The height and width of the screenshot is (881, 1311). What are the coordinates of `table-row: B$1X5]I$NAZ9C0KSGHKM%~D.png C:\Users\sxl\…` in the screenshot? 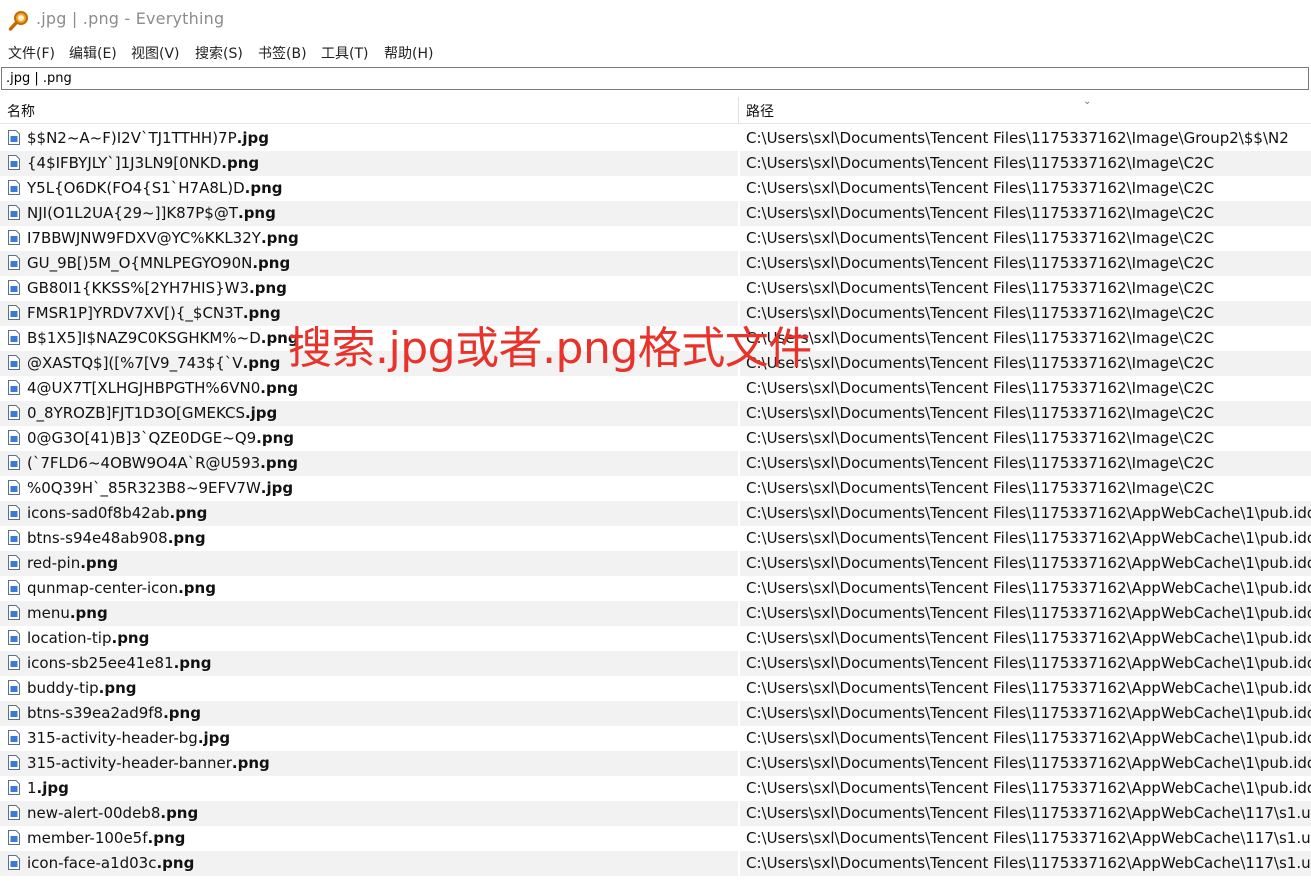 It's located at (655, 338).